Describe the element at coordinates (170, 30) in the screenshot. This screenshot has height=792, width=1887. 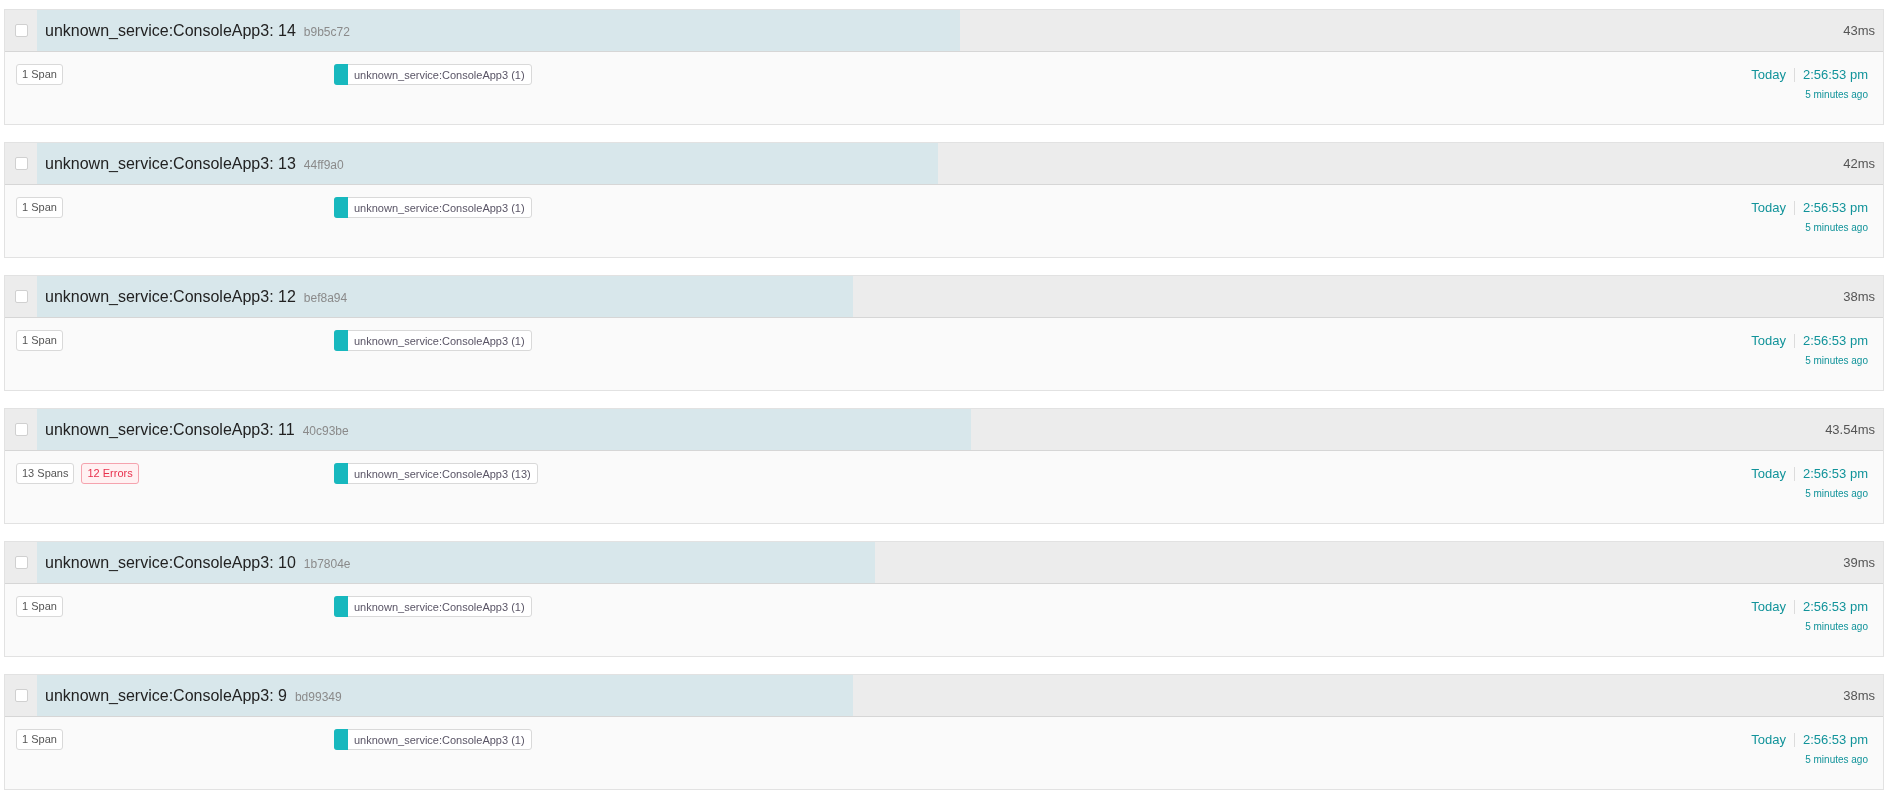
I see `trace-title: unknown_service:ConsoleApp3: 14` at that location.